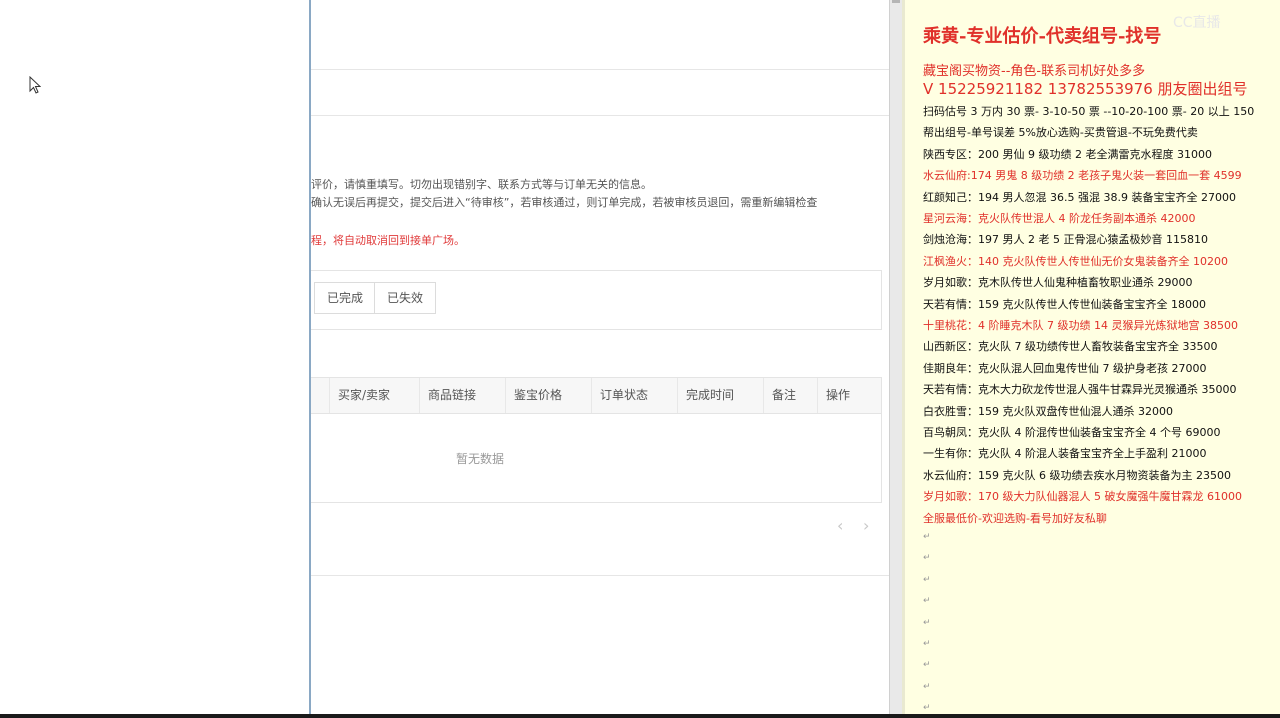 The width and height of the screenshot is (1280, 718). What do you see at coordinates (596, 440) in the screenshot?
I see `orders-table: 买家/卖家 商品链接 鉴宝价格 订单状态 完成时间 备注 操作 暂无数据` at bounding box center [596, 440].